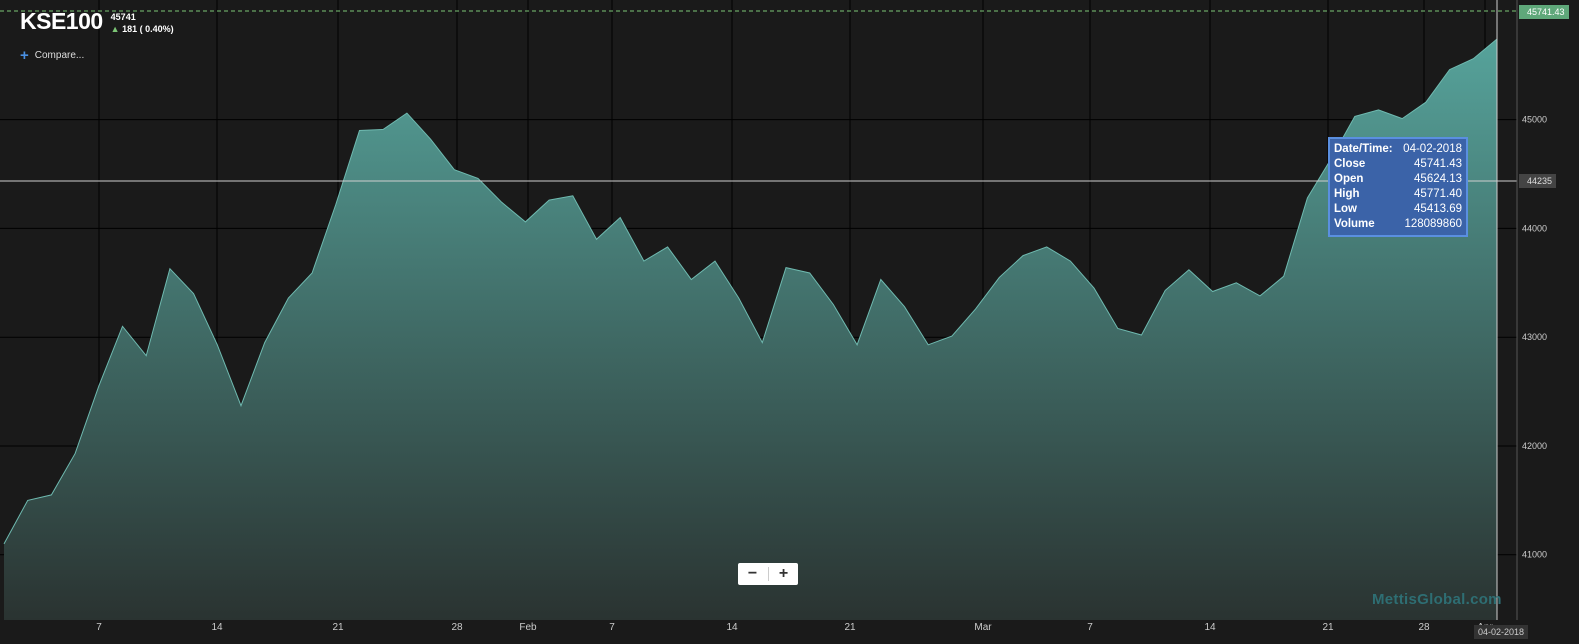 The image size is (1579, 644). I want to click on y-tick-label: 41000, so click(1534, 555).